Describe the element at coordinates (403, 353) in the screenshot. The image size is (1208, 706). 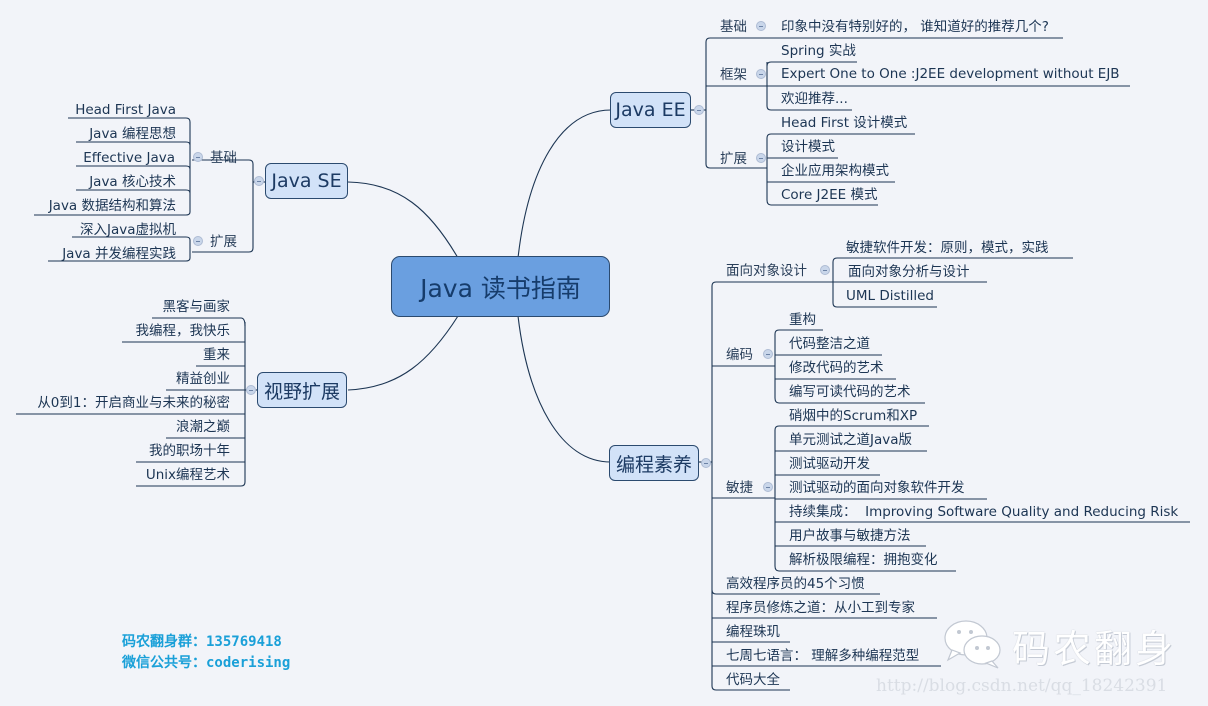
I see `connector-central-vision` at that location.